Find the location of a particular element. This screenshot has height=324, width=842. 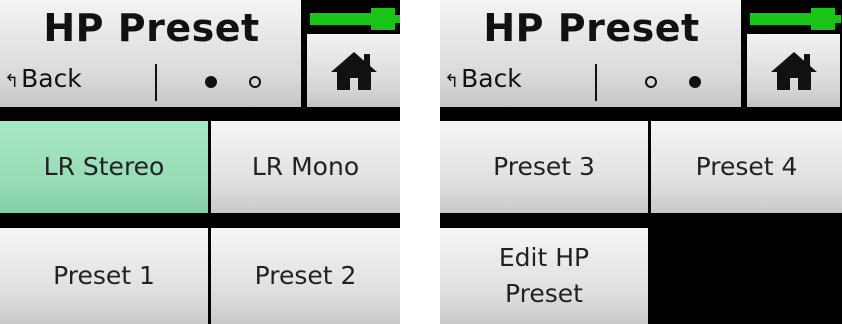

button-label: Preset 1 is located at coordinates (104, 275).